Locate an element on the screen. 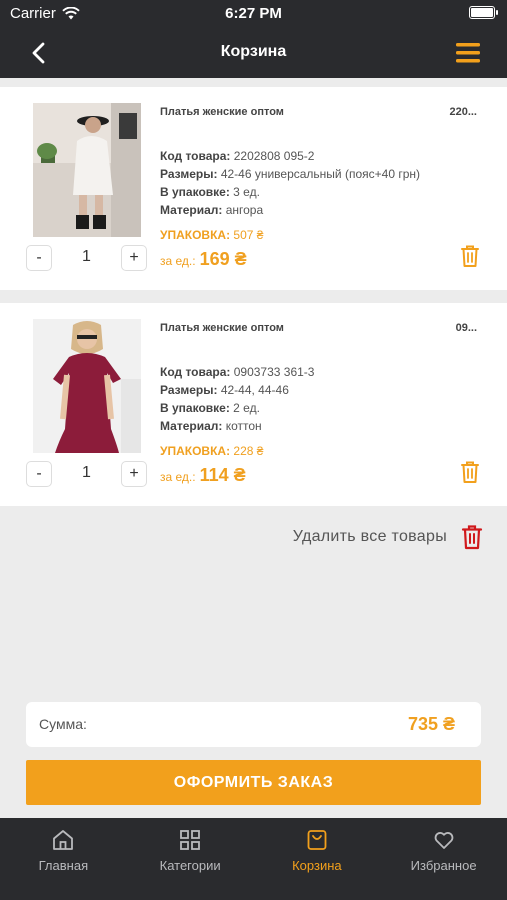  bag-icon is located at coordinates (317, 840).